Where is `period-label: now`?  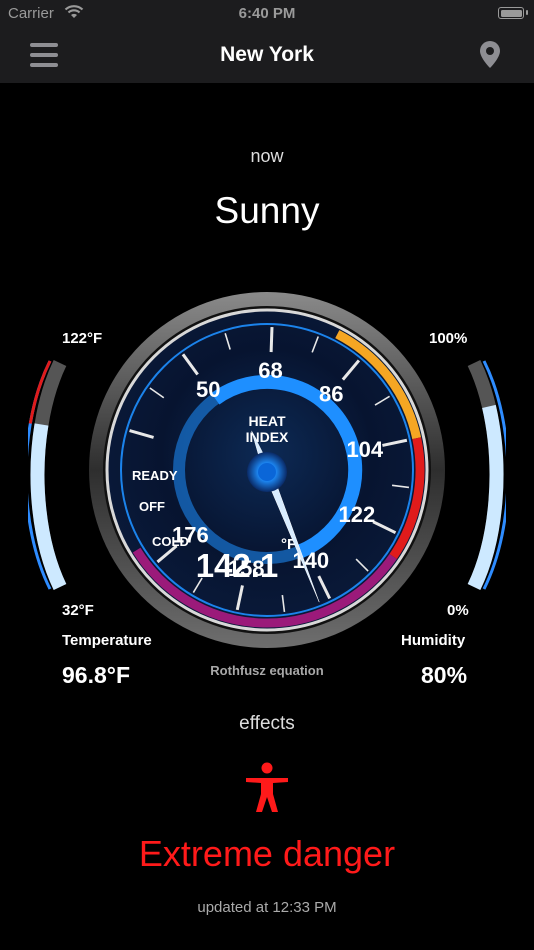 period-label: now is located at coordinates (267, 156).